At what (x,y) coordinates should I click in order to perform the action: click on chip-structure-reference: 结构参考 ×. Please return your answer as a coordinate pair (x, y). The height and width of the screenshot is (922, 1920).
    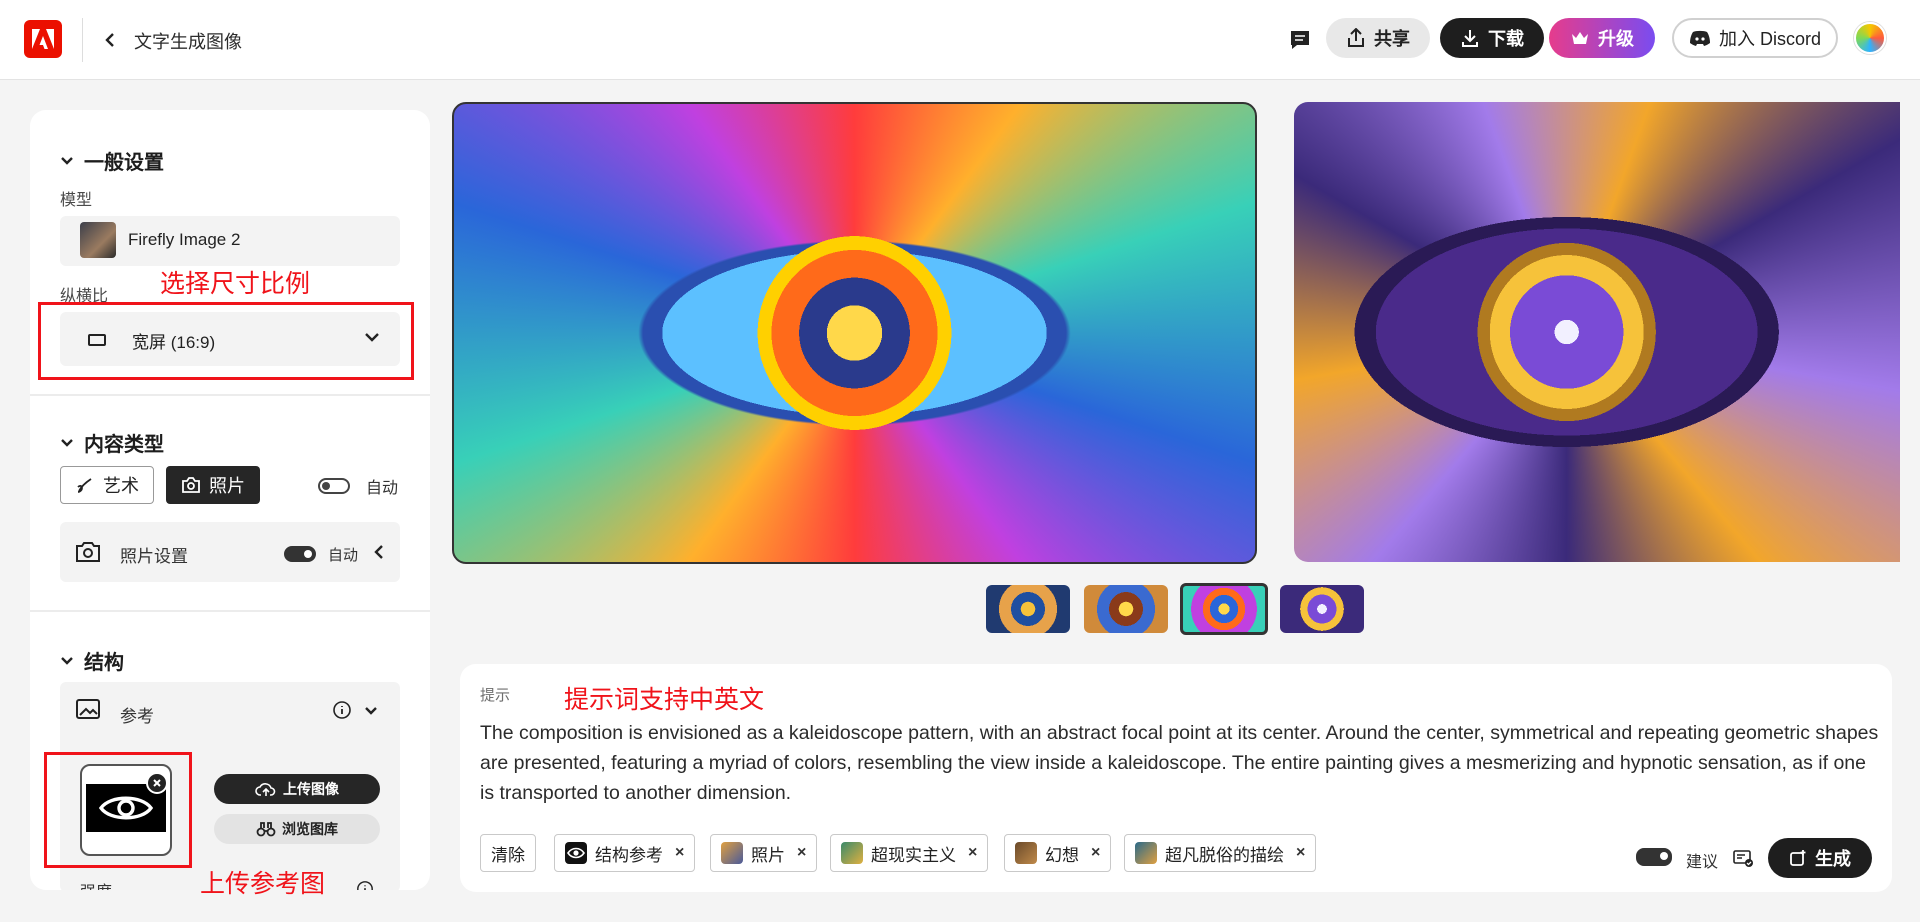
    Looking at the image, I should click on (625, 853).